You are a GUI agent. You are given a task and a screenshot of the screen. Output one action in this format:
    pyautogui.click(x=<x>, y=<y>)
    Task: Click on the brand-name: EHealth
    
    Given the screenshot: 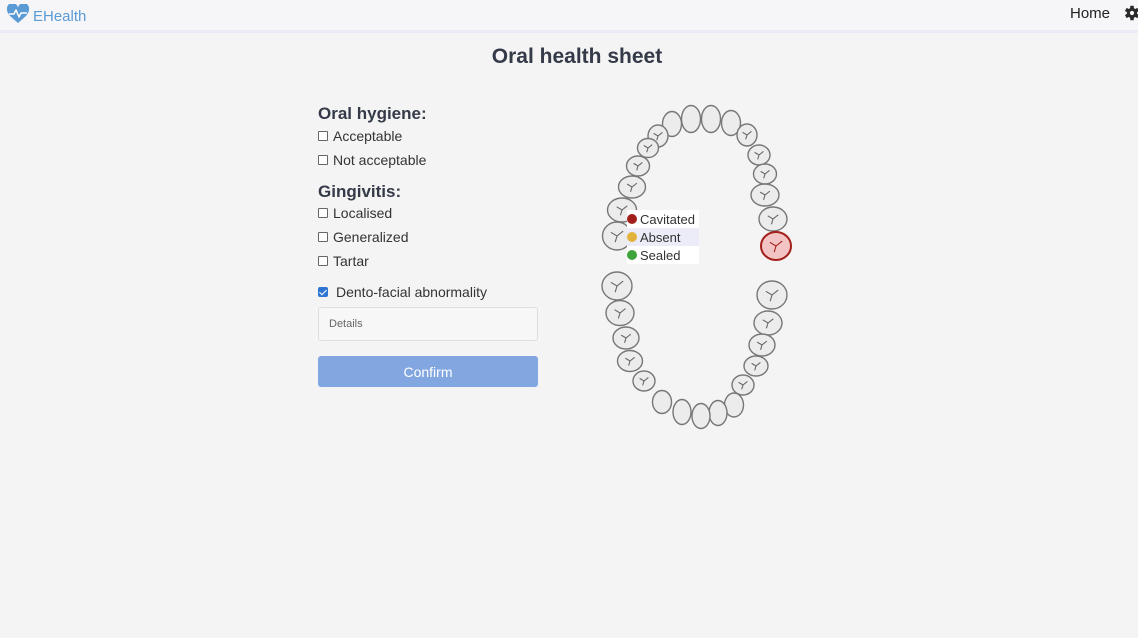 What is the action you would take?
    pyautogui.click(x=60, y=16)
    